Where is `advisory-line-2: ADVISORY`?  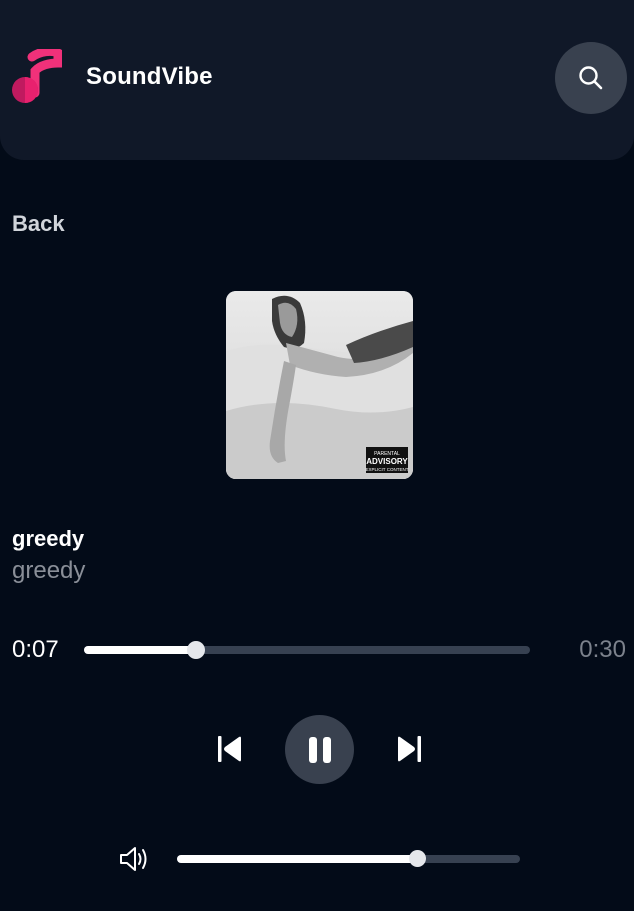
advisory-line-2: ADVISORY is located at coordinates (387, 461).